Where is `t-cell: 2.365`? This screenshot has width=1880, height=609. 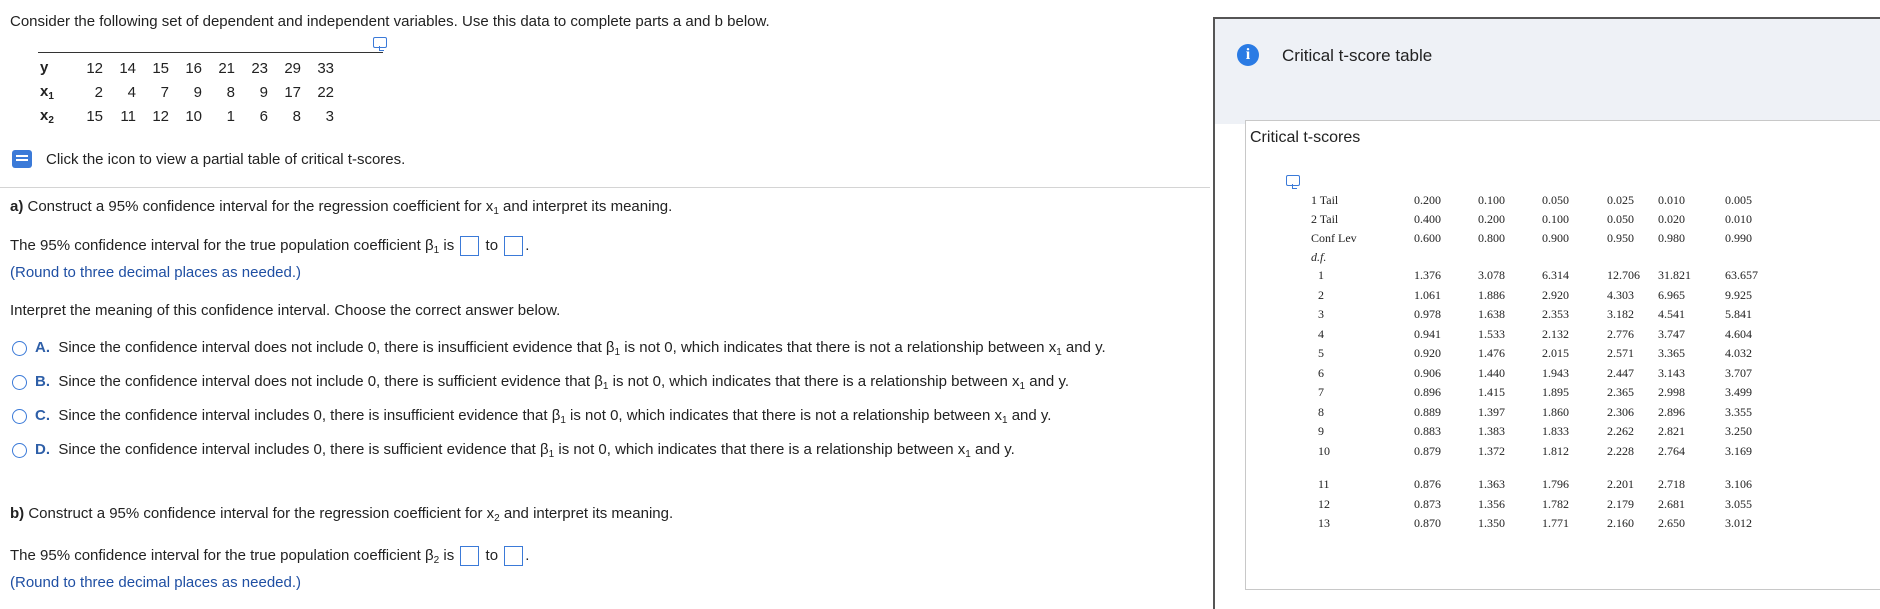 t-cell: 2.365 is located at coordinates (1620, 392).